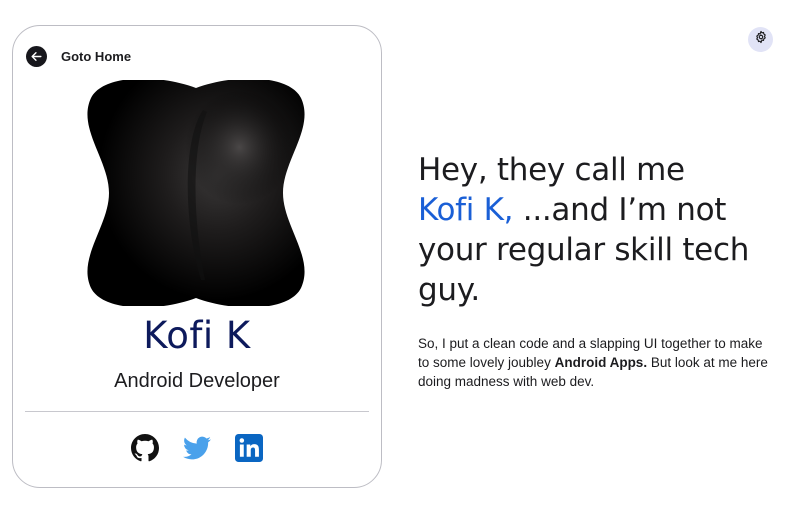 Image resolution: width=788 pixels, height=512 pixels. I want to click on twitter-icon, so click(197, 448).